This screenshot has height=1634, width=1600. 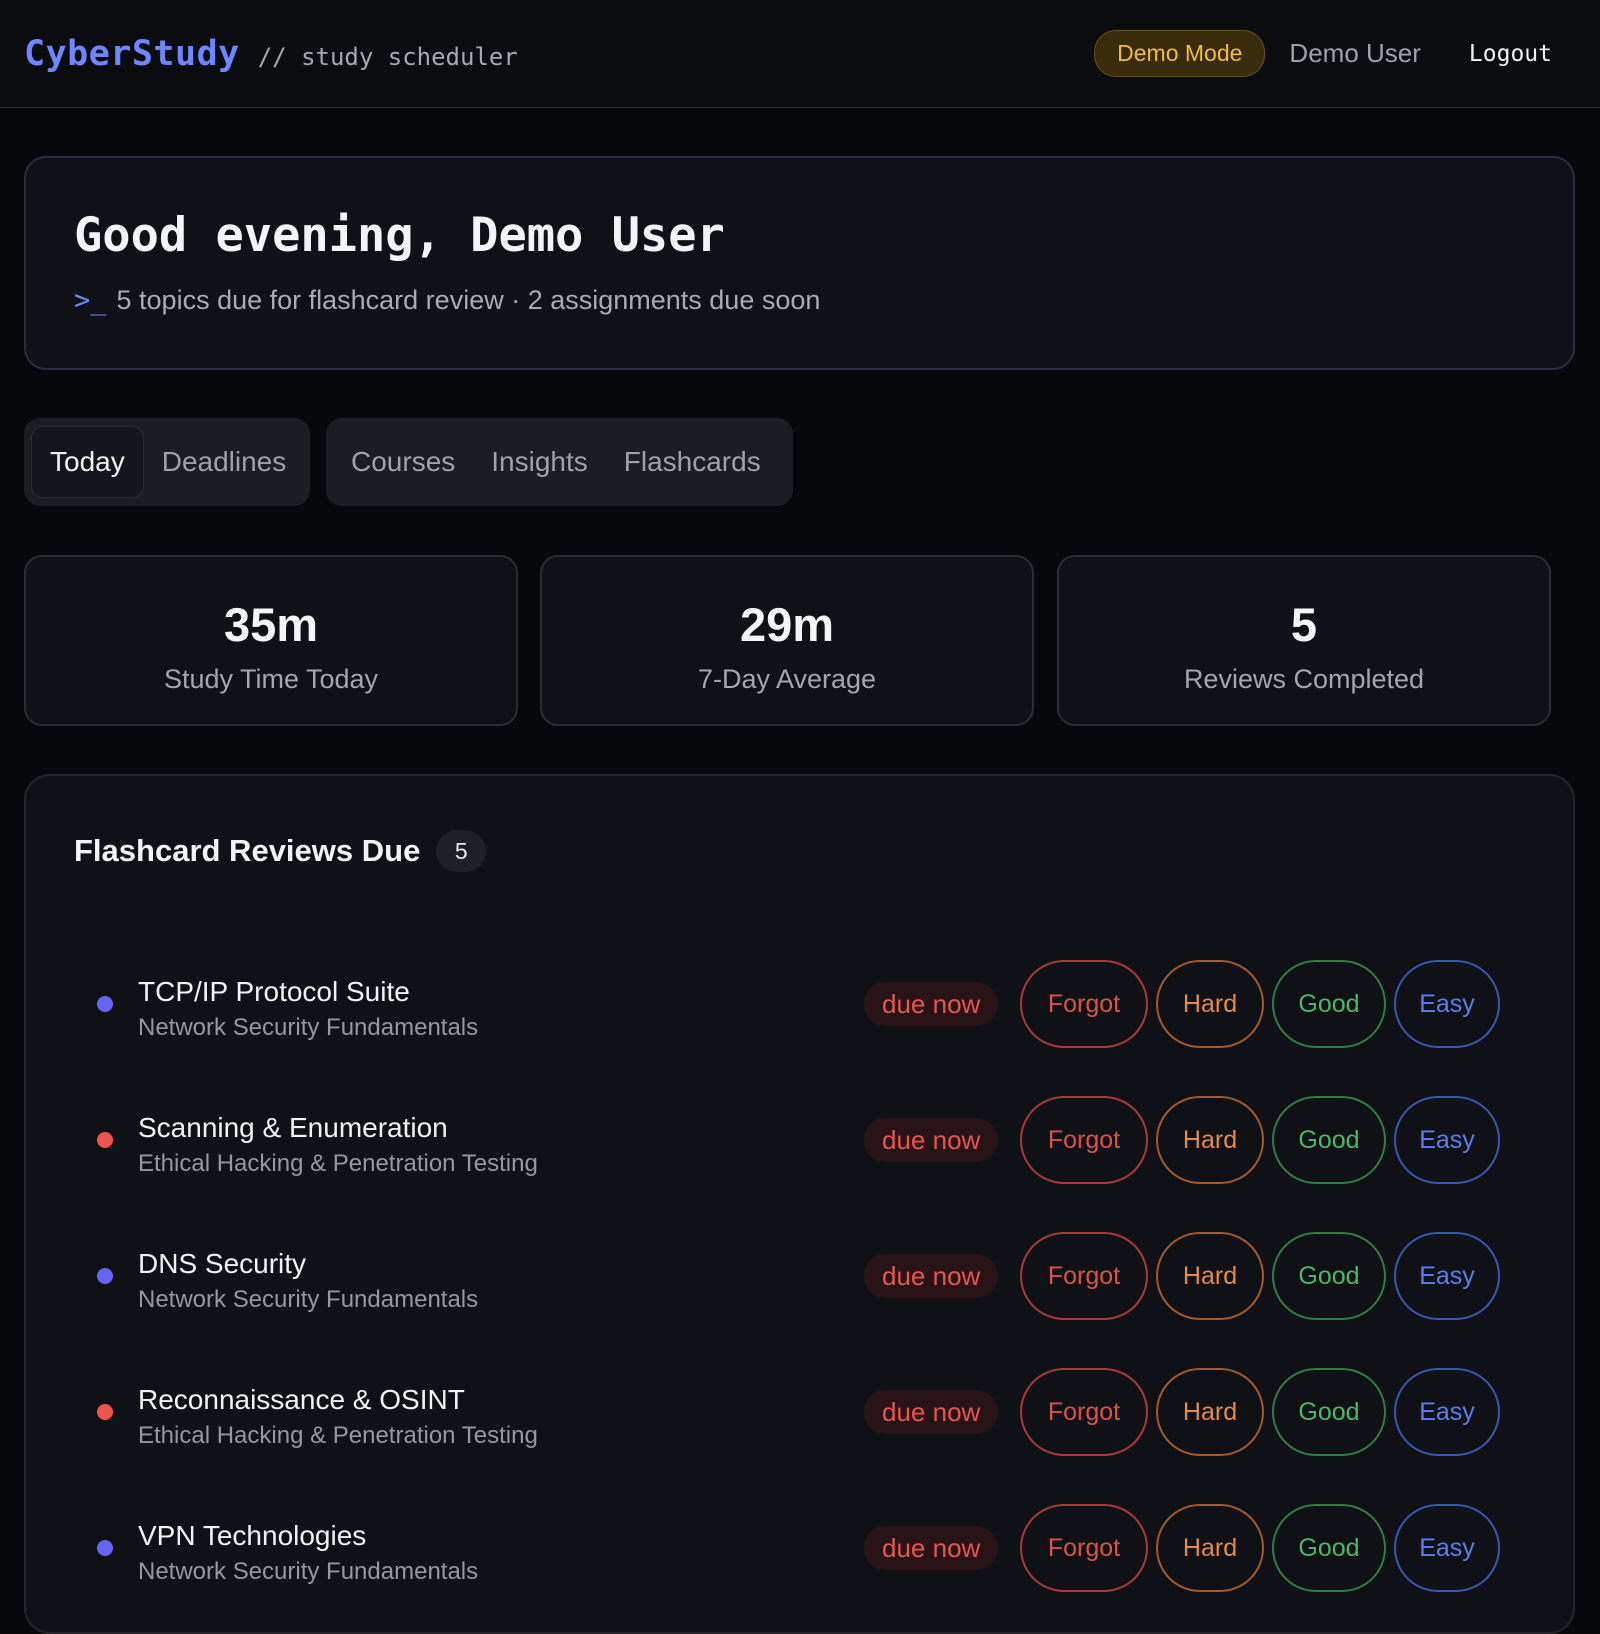 I want to click on stat-value: 35m, so click(x=271, y=624).